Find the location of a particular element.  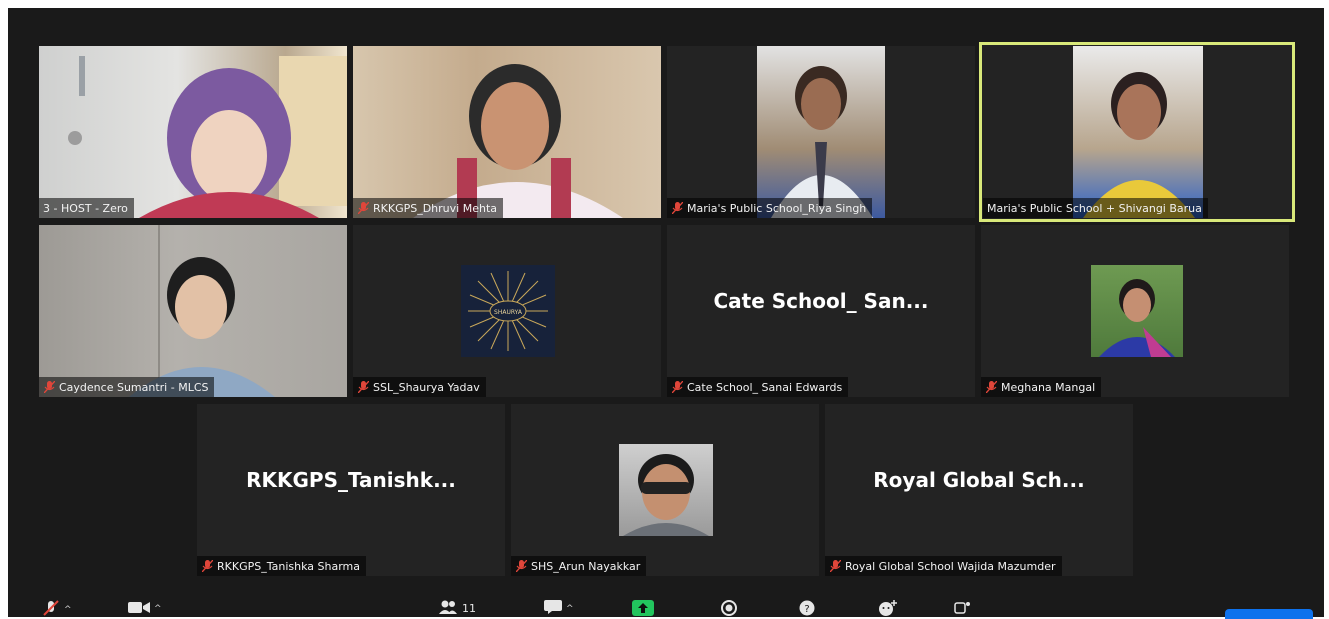

reactions-control is located at coordinates (888, 609).